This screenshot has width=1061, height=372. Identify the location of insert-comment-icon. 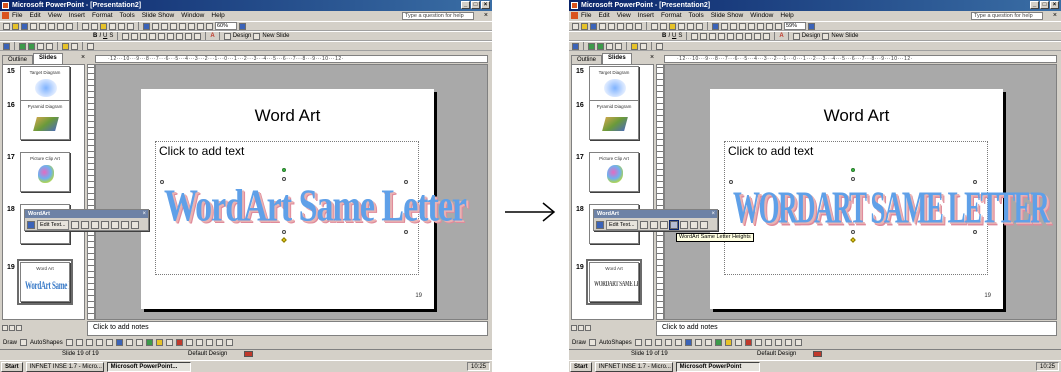
(634, 46).